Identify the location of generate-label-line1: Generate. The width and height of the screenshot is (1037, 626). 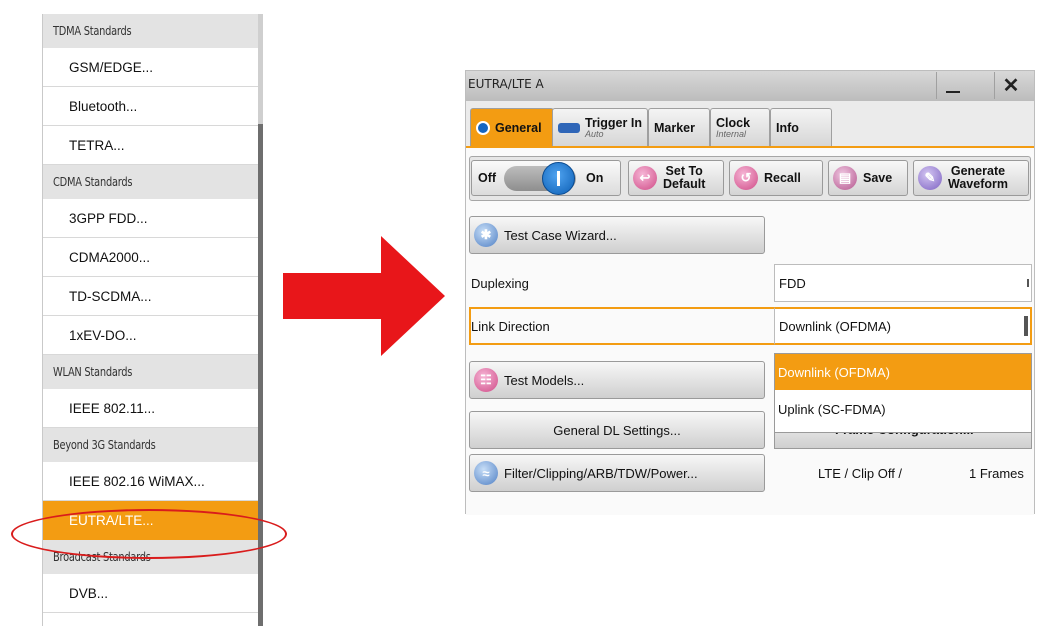
(978, 171).